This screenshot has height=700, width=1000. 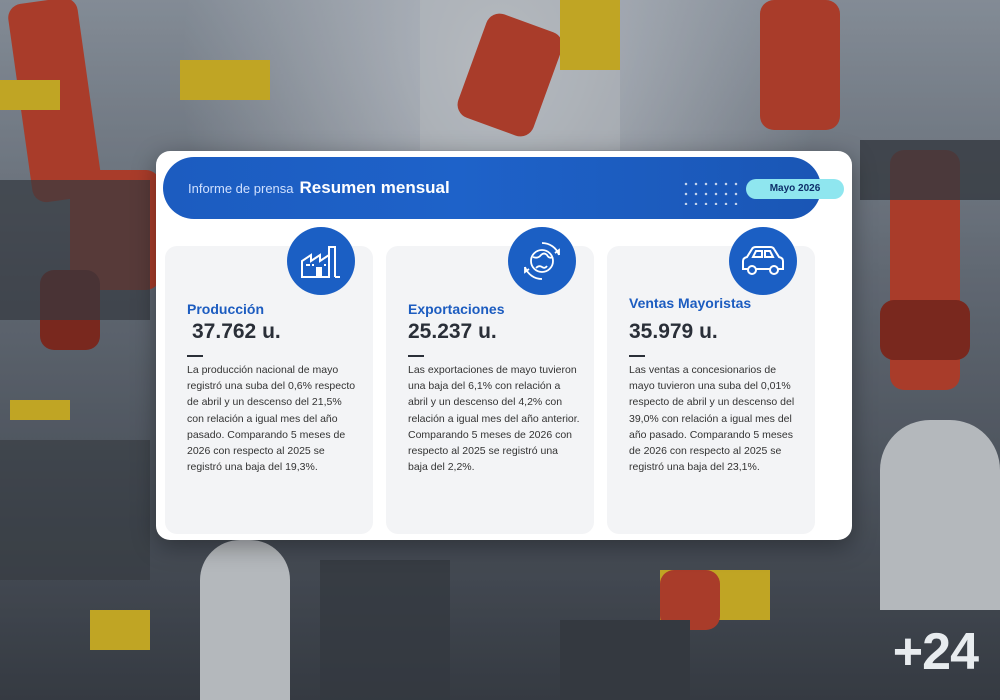 I want to click on stat-title: Producción, so click(x=226, y=309).